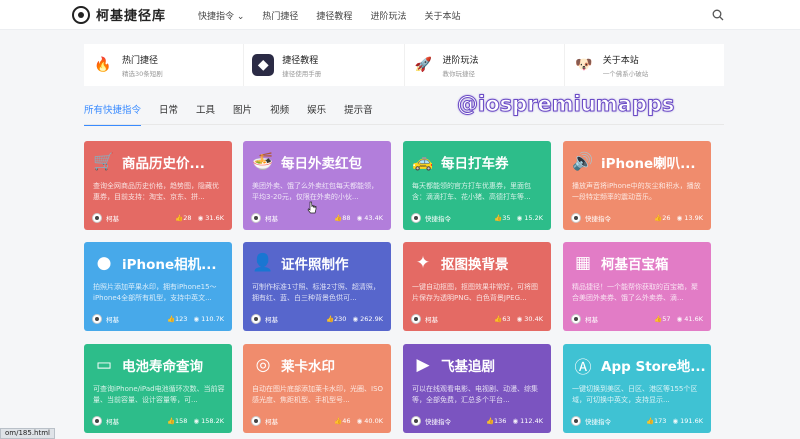 This screenshot has height=439, width=800. I want to click on site-logo: 柯基捷径库, so click(119, 14).